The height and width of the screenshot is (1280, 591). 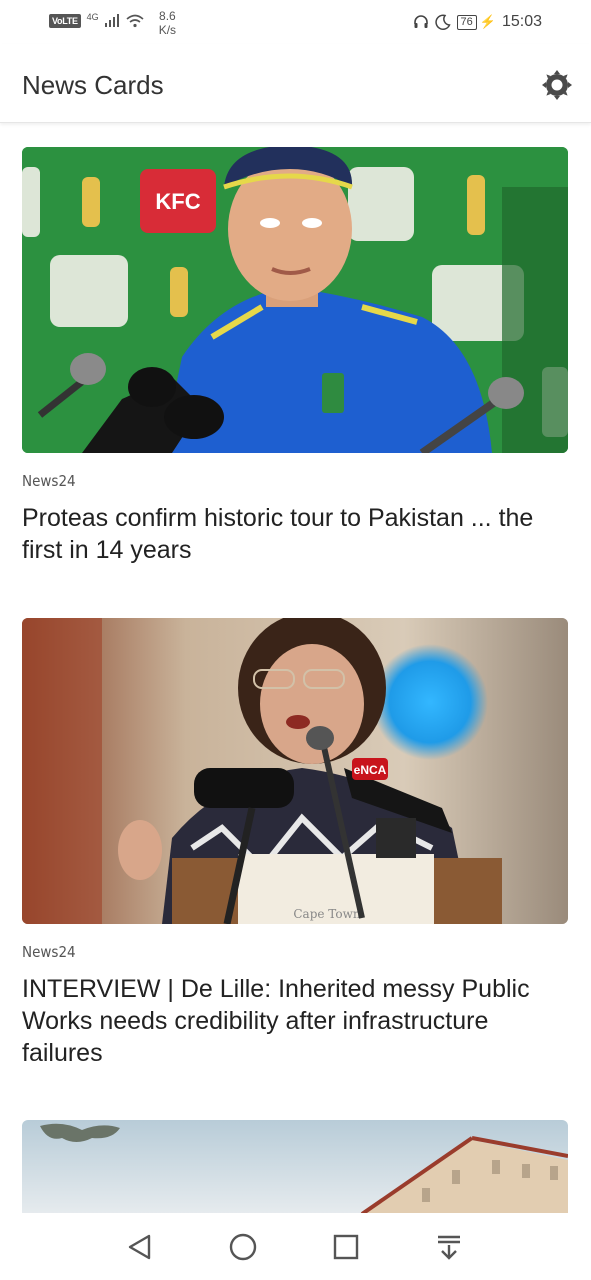 I want to click on navigation-bar, so click(x=295, y=1247).